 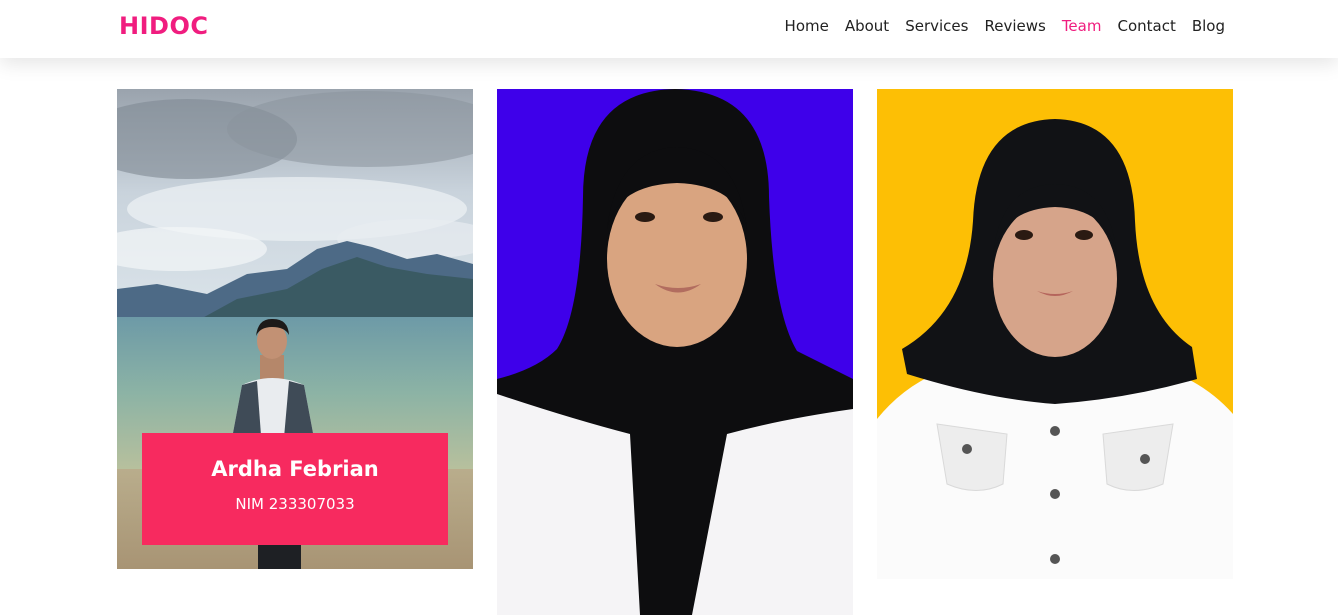 What do you see at coordinates (936, 26) in the screenshot?
I see `nav-link-services: Services` at bounding box center [936, 26].